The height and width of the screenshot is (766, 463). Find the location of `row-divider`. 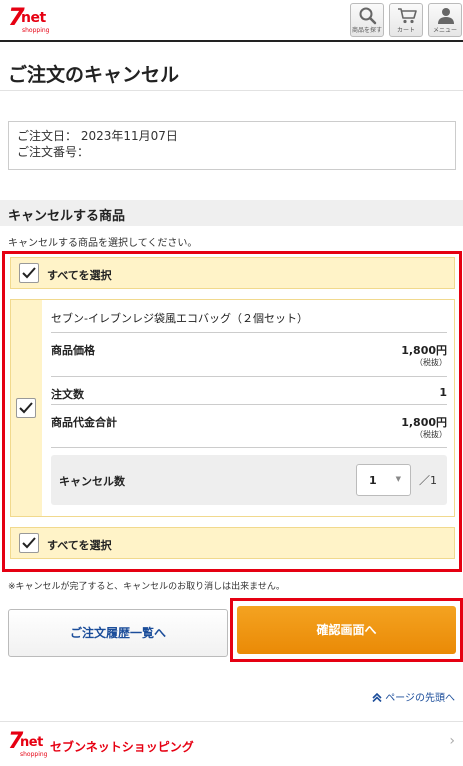

row-divider is located at coordinates (249, 447).